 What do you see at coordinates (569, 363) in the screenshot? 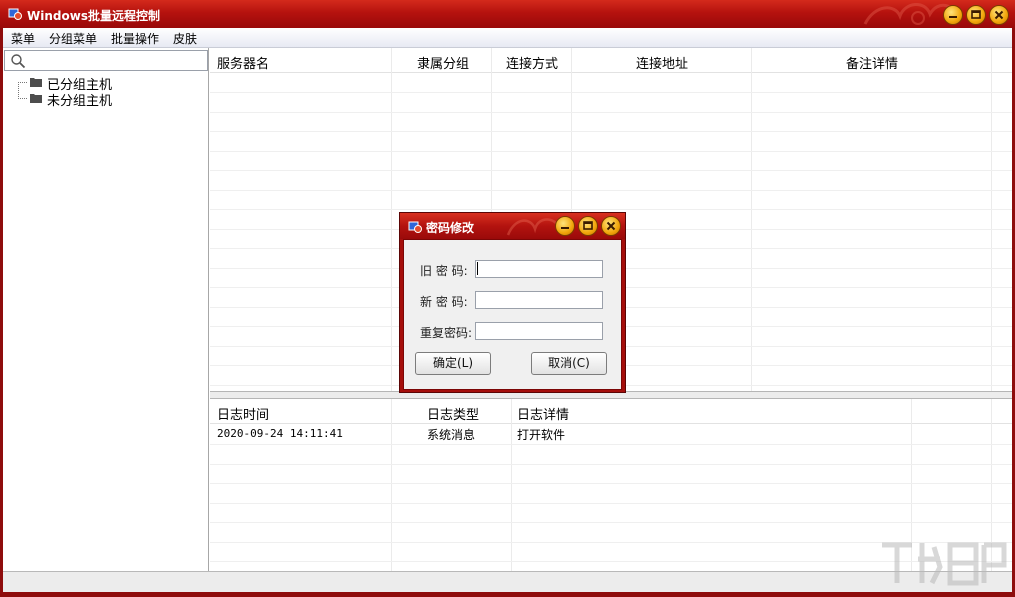
I see `cancel-button: 取消(C)` at bounding box center [569, 363].